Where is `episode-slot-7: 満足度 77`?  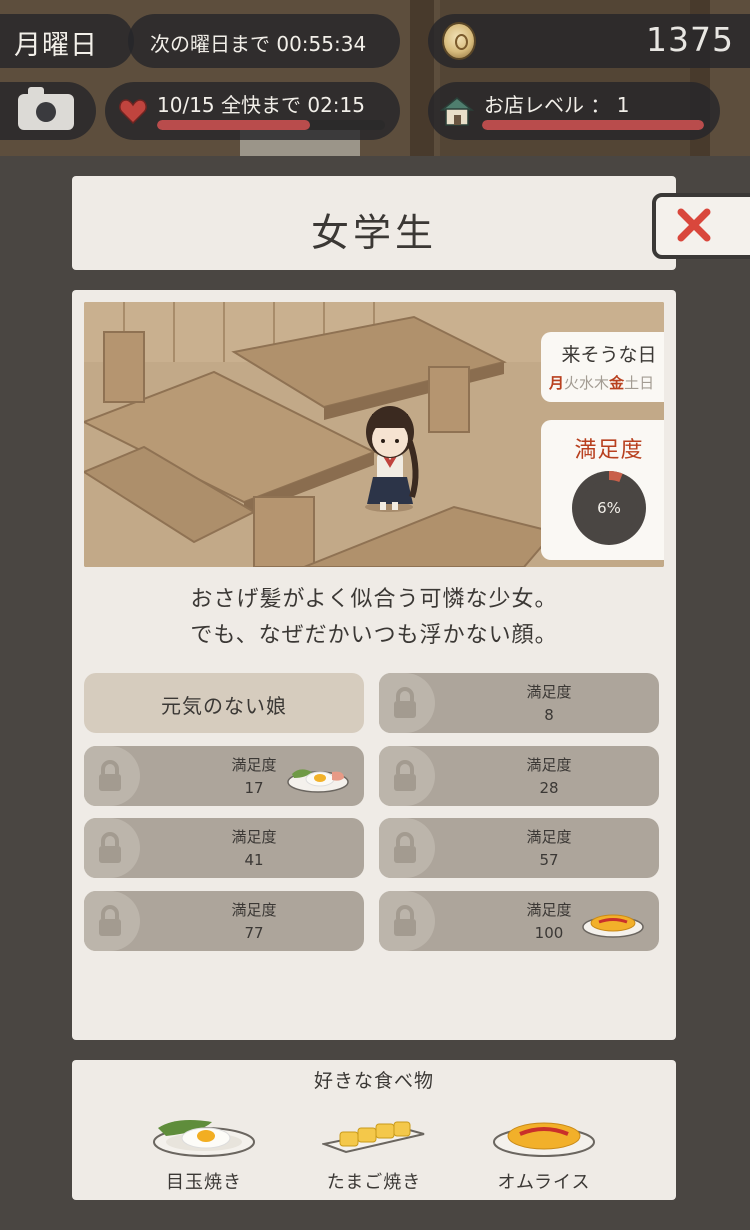
episode-slot-7: 満足度 77 is located at coordinates (224, 921).